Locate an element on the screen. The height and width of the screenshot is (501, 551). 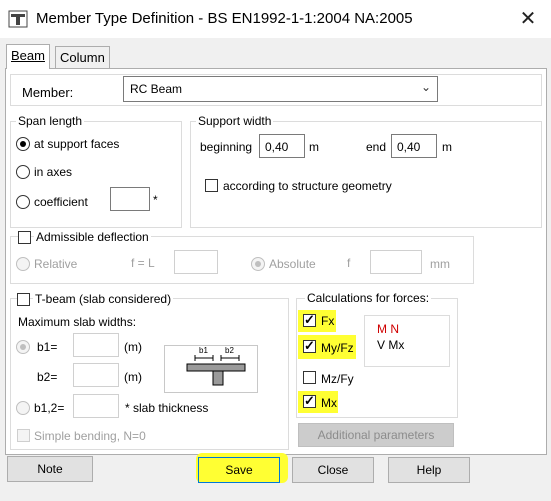
radio-in-axes-label: in axes is located at coordinates (53, 172).